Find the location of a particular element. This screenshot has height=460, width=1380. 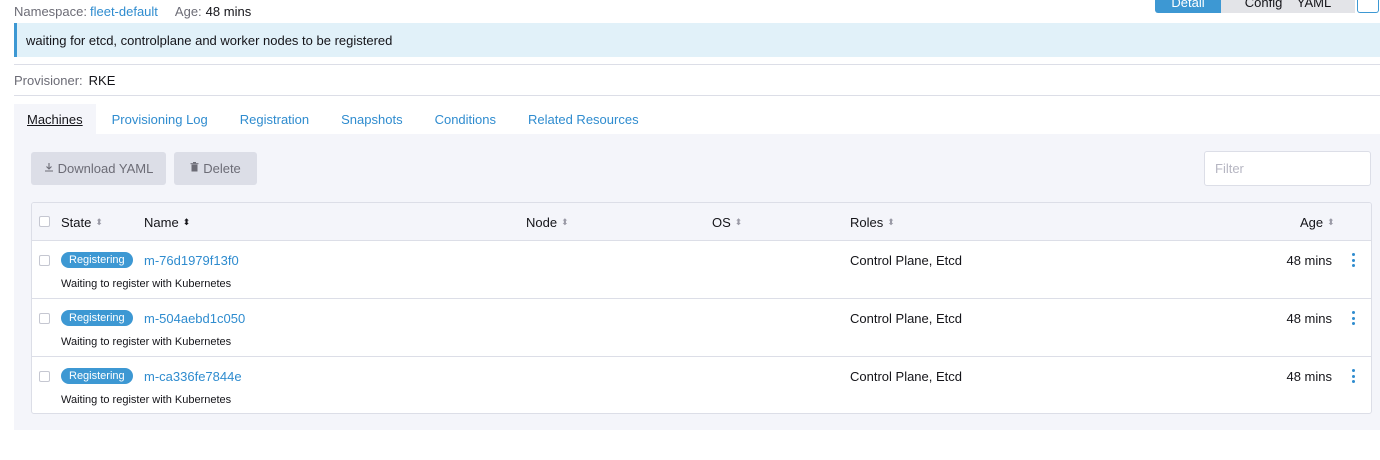

machine-name-link: m-504aebd1c050 is located at coordinates (194, 318).